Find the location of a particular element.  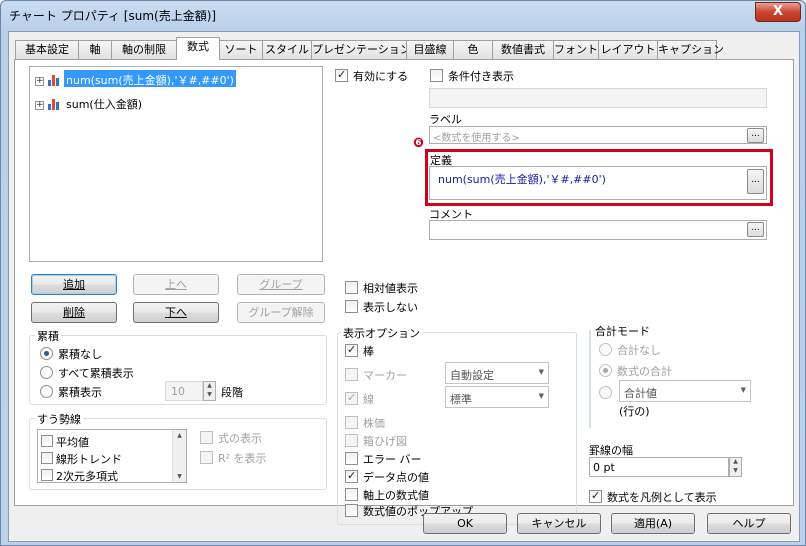

accumulate-steps-label: 累積表示 is located at coordinates (80, 392).